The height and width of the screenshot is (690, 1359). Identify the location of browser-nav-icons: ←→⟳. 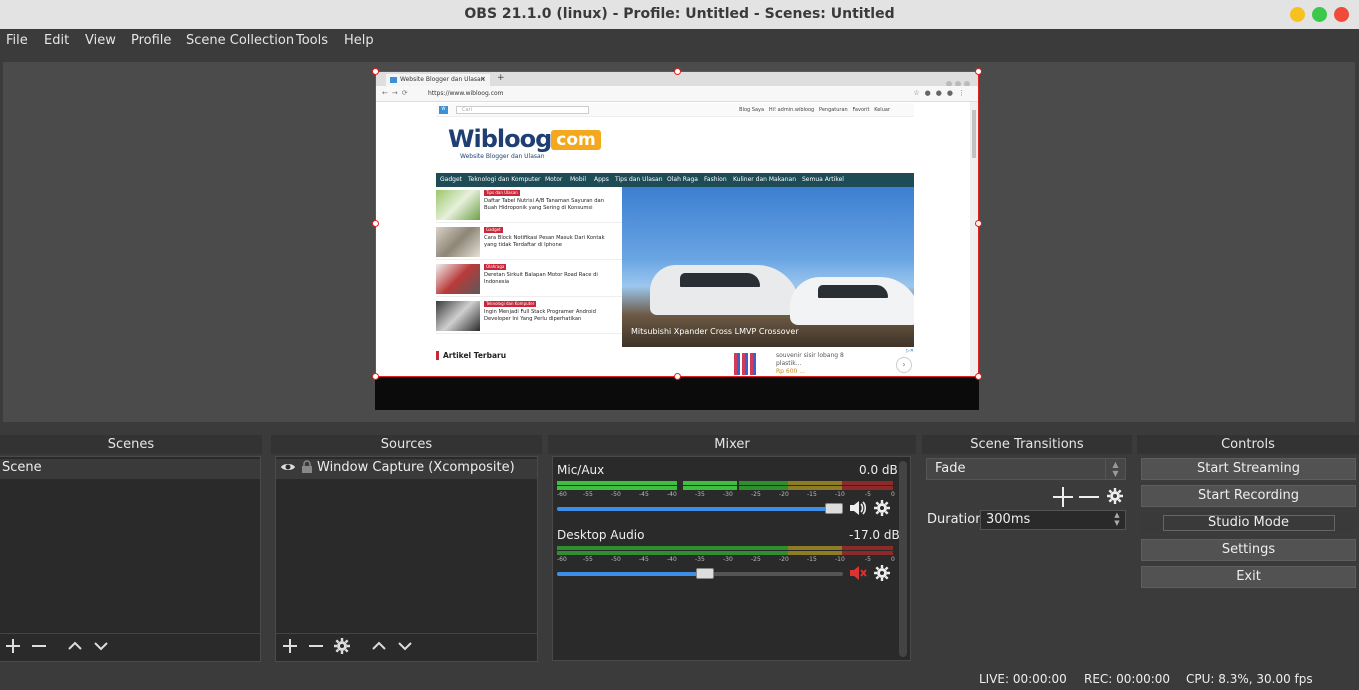
(397, 93).